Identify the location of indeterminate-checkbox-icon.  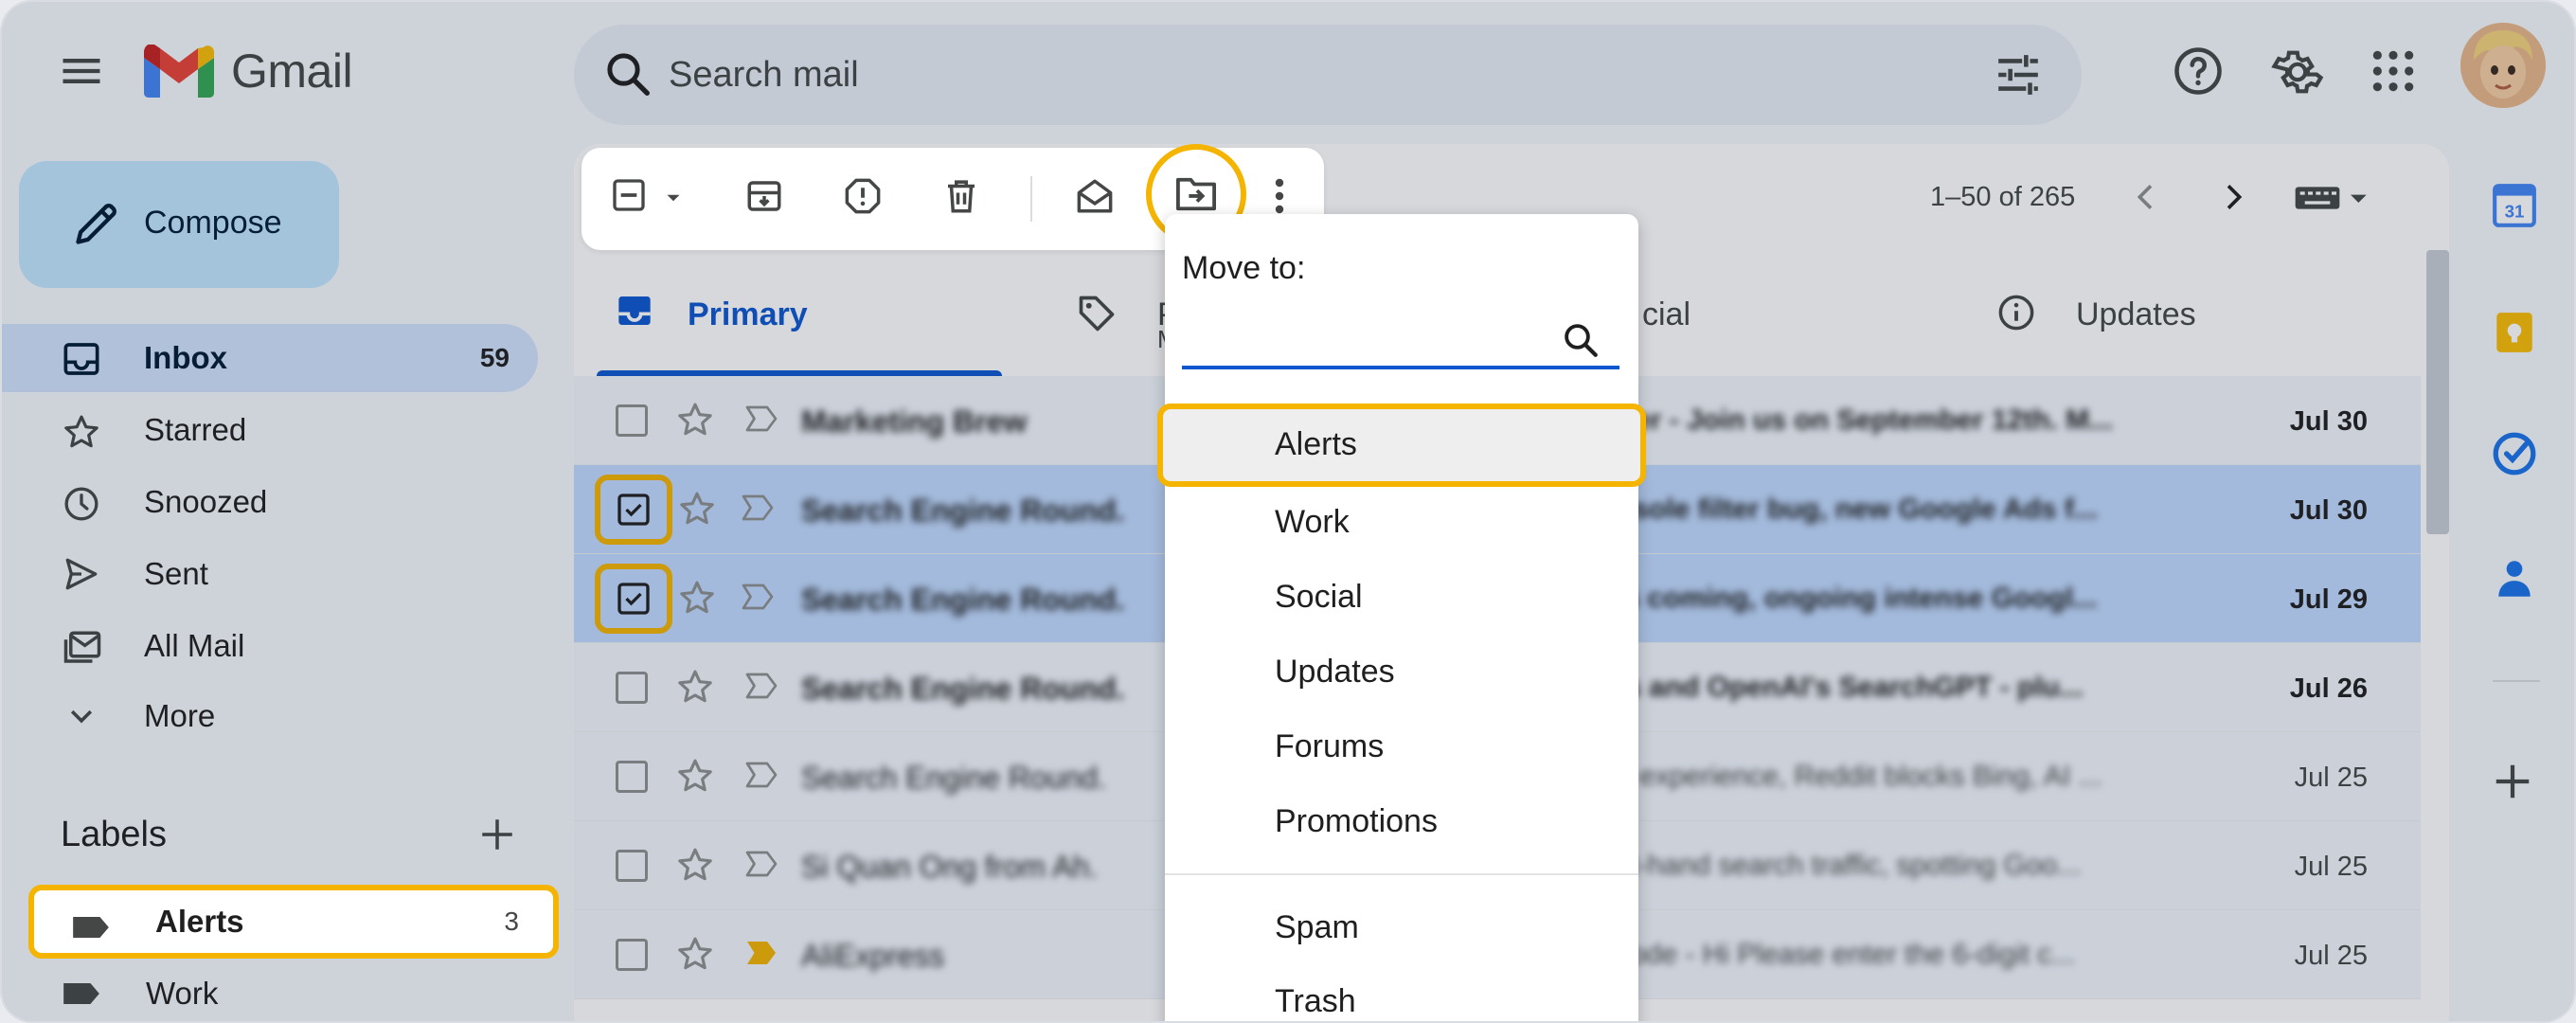
(629, 195).